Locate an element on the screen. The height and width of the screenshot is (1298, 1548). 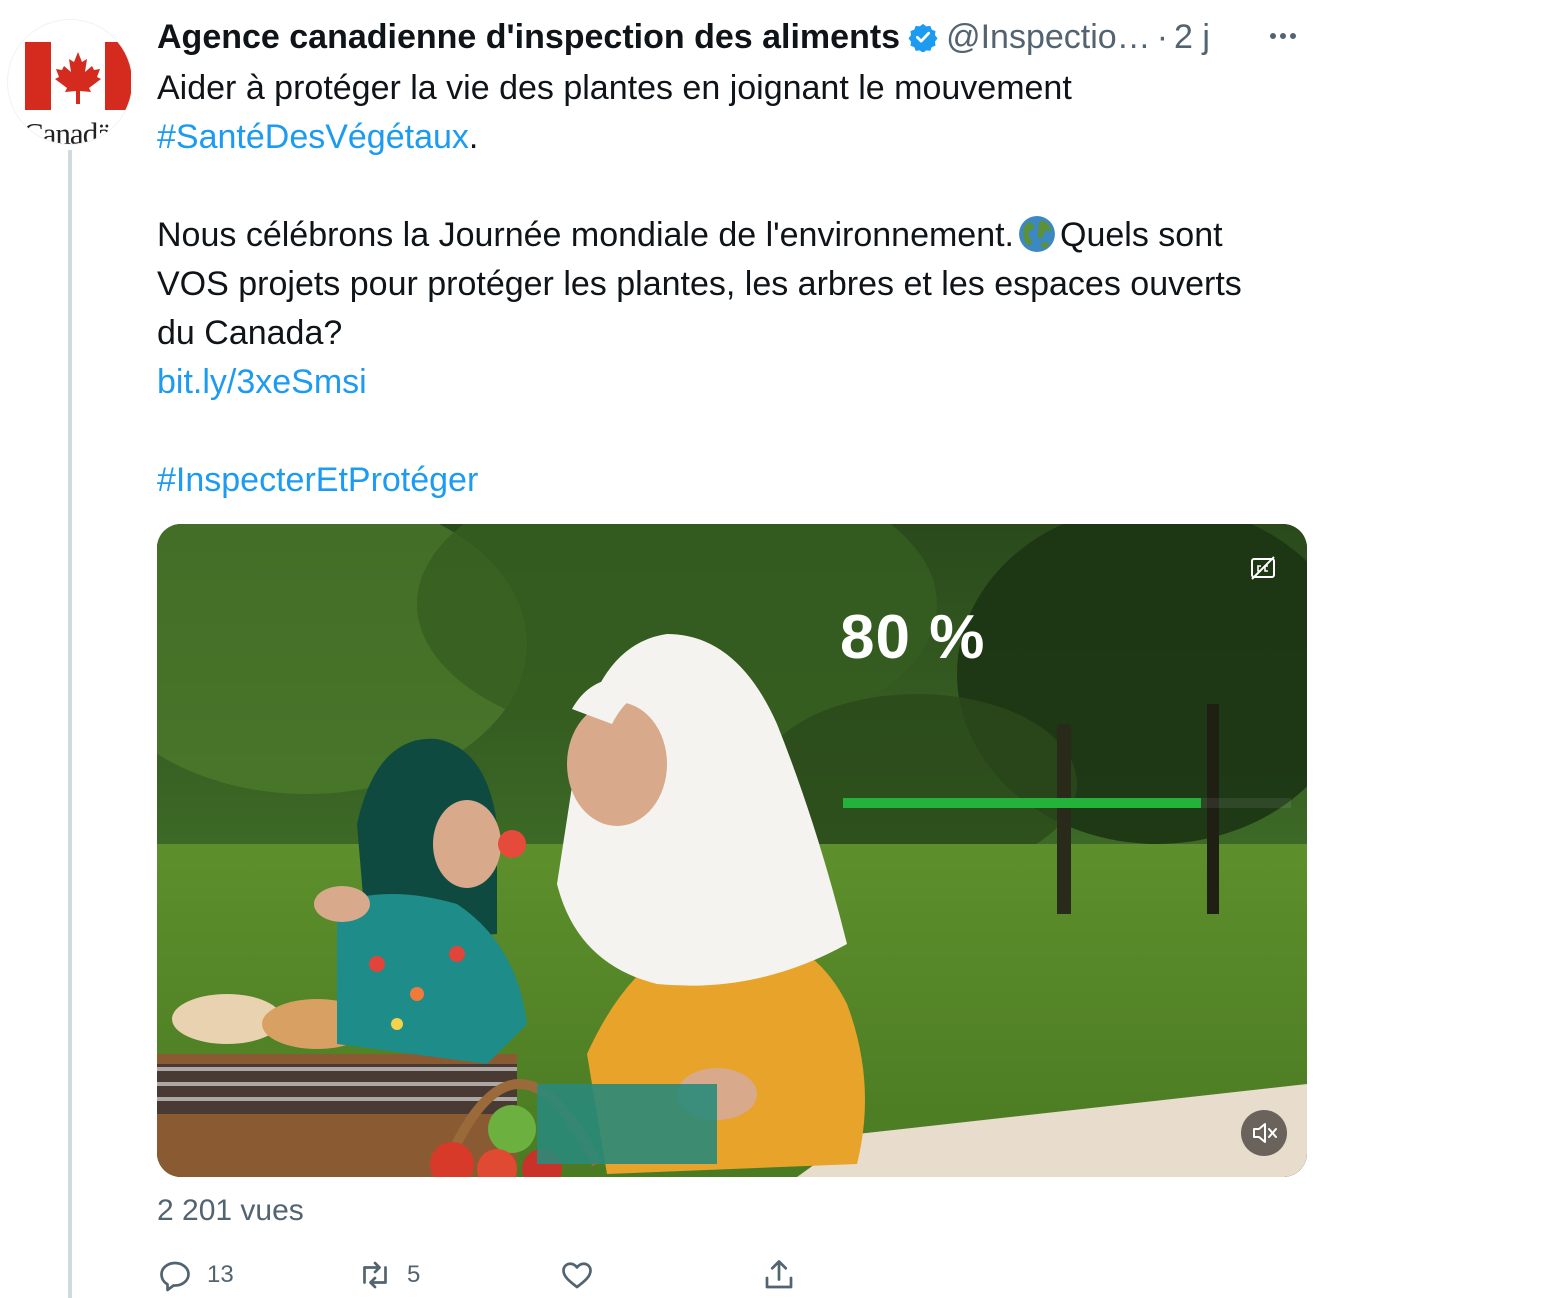
reply-icon is located at coordinates (175, 1276).